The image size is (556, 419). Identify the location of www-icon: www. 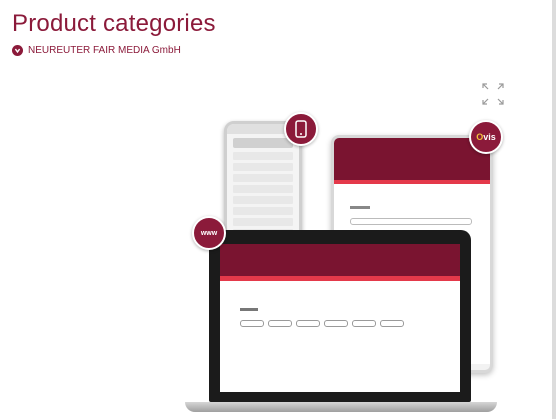
(209, 233).